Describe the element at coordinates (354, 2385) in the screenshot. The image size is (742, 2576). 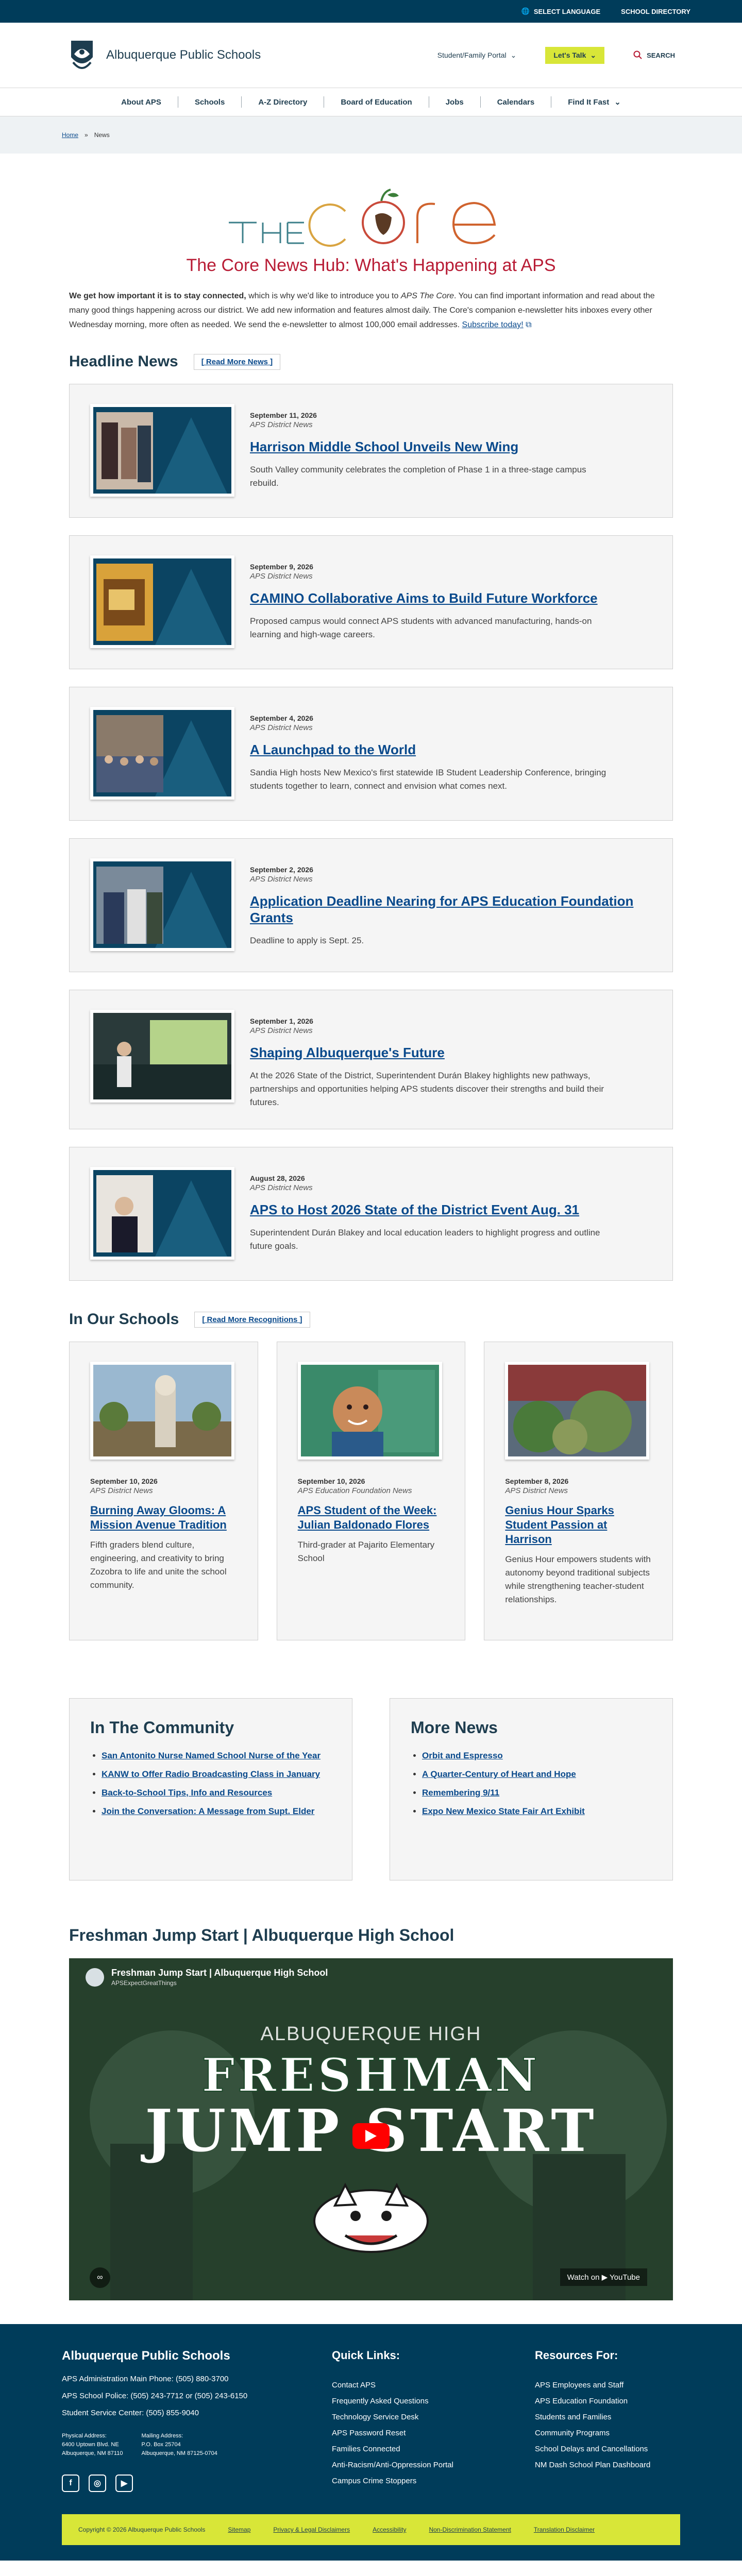
I see `quick-link: Contact APS` at that location.